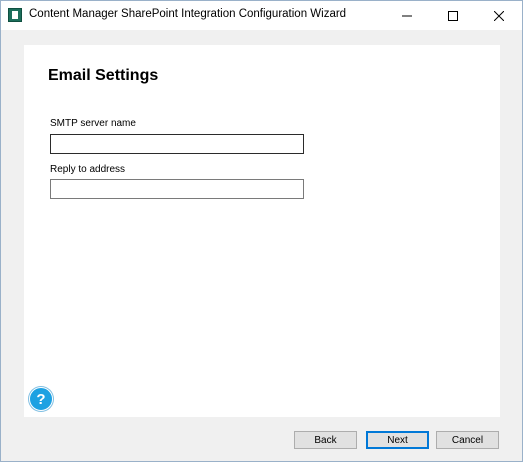 This screenshot has width=523, height=462. Describe the element at coordinates (325, 440) in the screenshot. I see `back-button: Back` at that location.